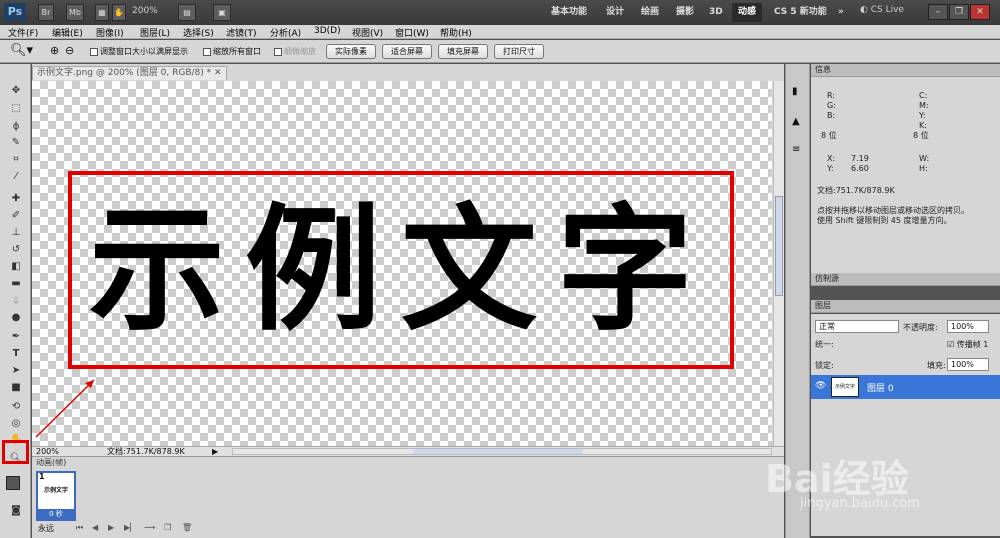 This screenshot has height=538, width=1000. Describe the element at coordinates (155, 32) in the screenshot. I see `menu-layer: 图层(L)` at that location.